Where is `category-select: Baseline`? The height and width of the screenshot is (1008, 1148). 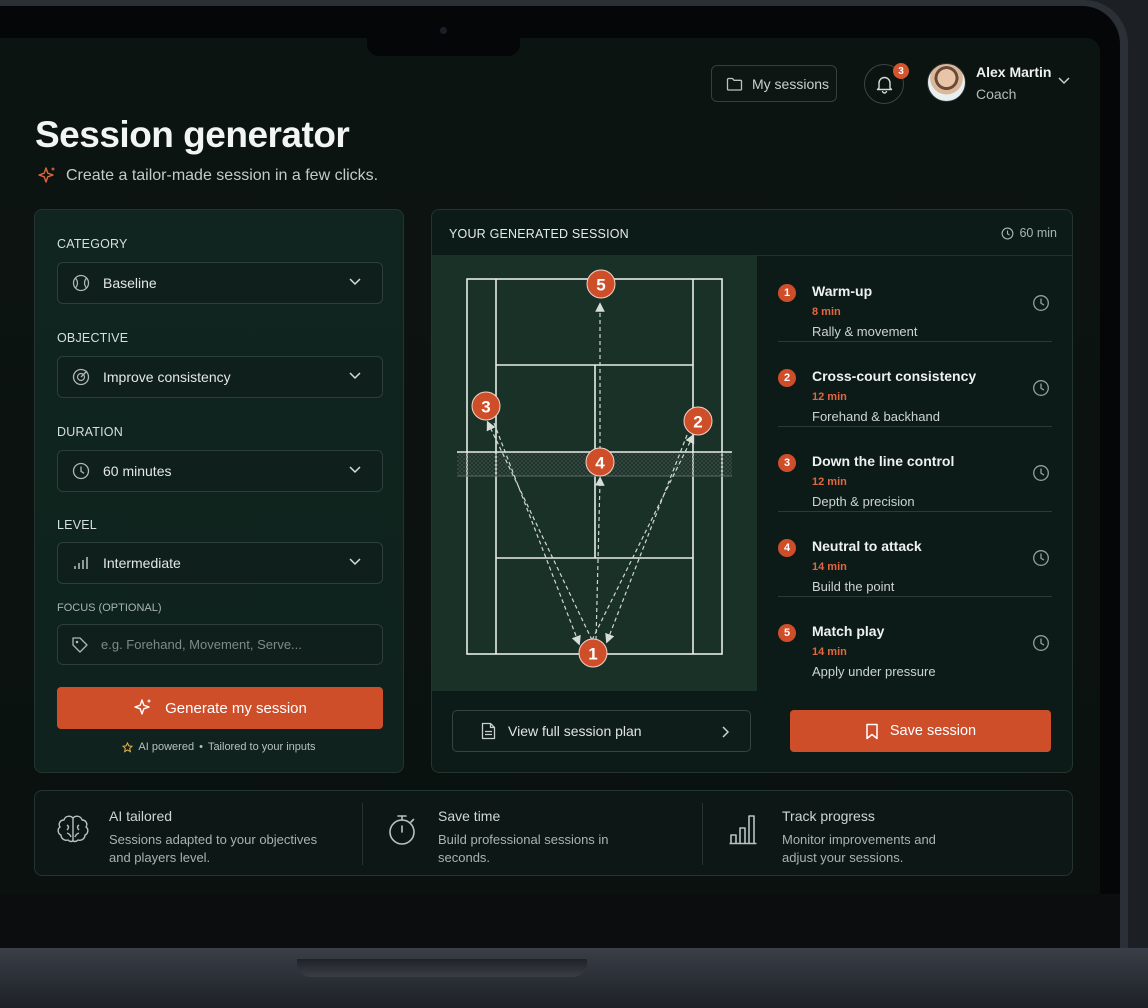 category-select: Baseline is located at coordinates (220, 283).